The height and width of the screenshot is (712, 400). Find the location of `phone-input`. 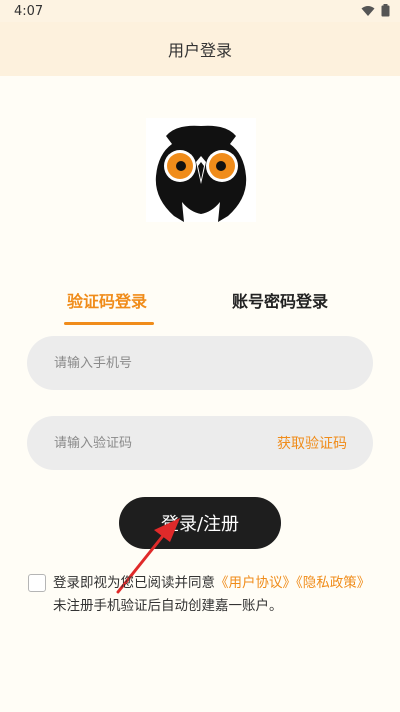

phone-input is located at coordinates (200, 363).